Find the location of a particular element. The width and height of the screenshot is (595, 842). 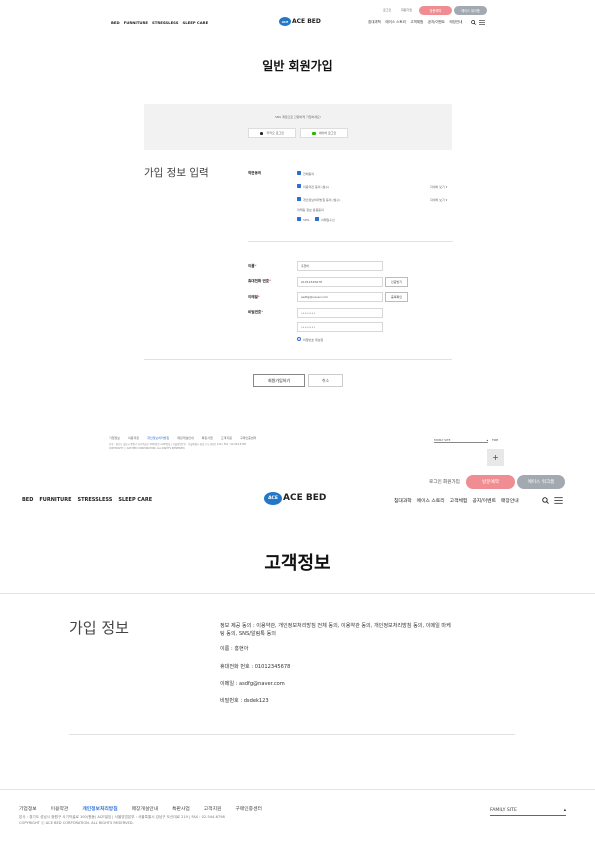

checkbox-sms is located at coordinates (299, 219).